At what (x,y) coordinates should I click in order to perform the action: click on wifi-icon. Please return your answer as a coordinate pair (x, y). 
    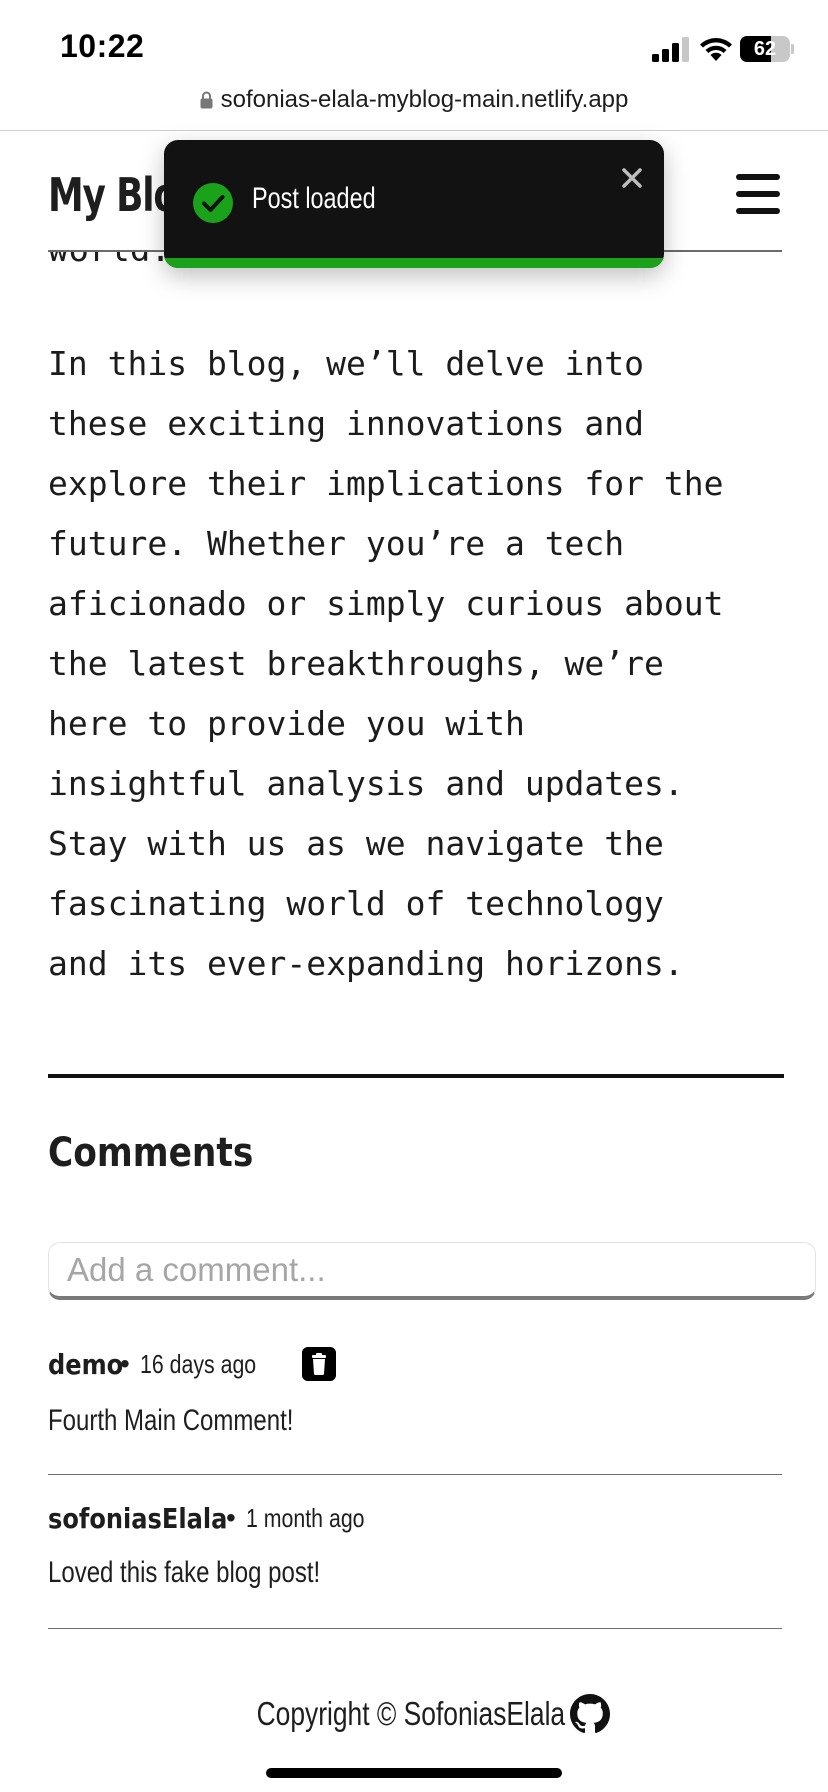
    Looking at the image, I should click on (716, 49).